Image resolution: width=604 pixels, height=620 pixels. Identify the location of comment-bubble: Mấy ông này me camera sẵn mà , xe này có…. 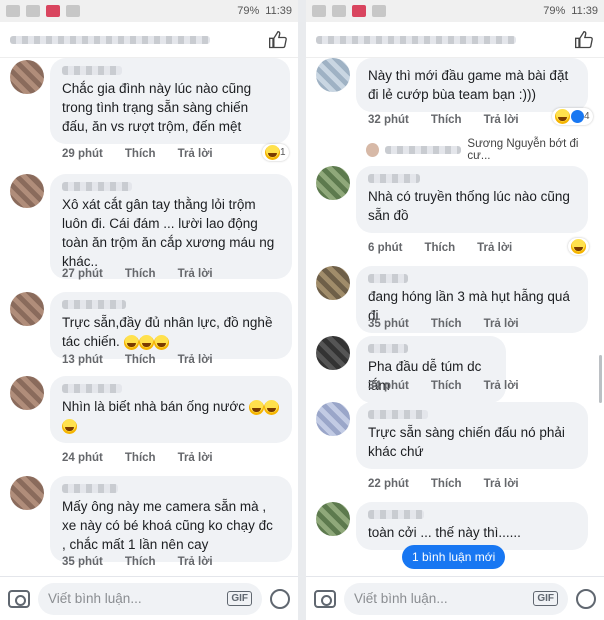
(171, 519).